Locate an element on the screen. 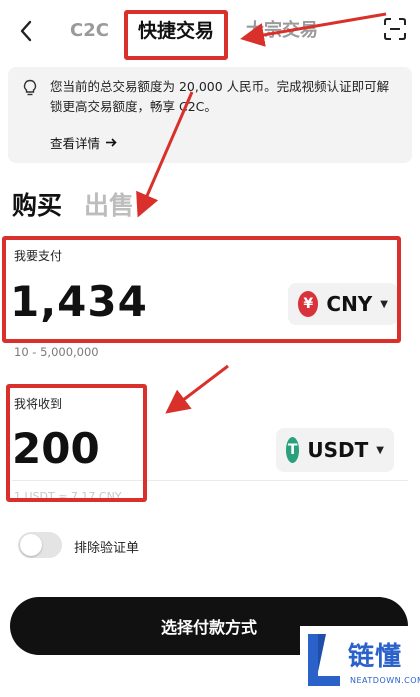  receive-currency-selector: T USDT ▼ is located at coordinates (335, 450).